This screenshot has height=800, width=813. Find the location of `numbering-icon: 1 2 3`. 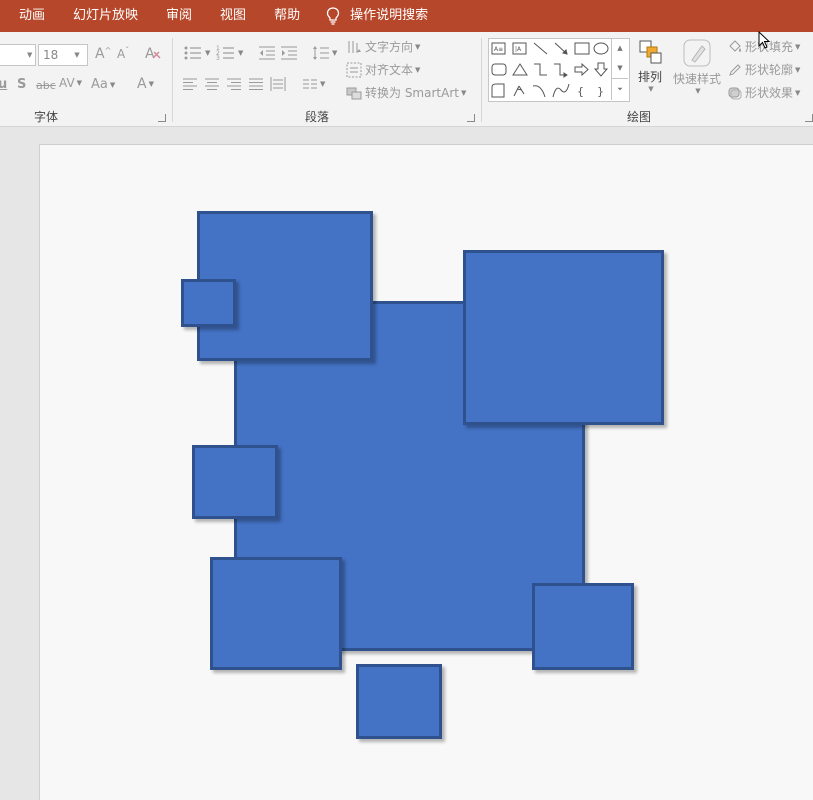

numbering-icon: 1 2 3 is located at coordinates (225, 53).